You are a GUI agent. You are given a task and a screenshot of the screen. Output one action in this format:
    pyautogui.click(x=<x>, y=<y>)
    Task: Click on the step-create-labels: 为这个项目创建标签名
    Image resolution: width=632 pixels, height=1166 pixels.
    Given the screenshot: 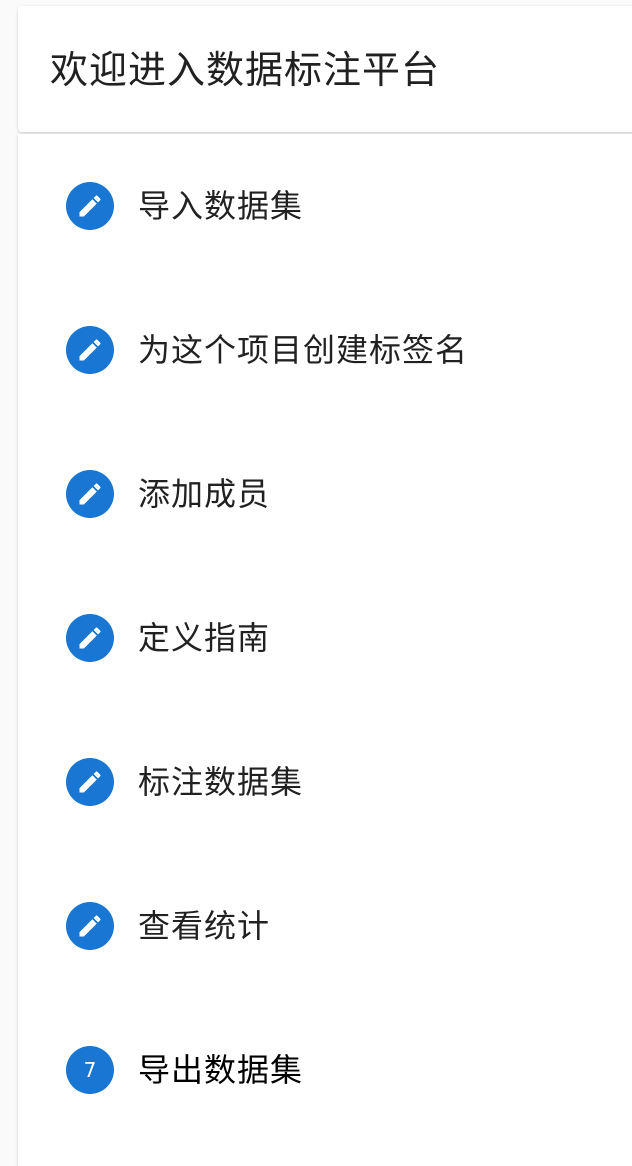 What is the action you would take?
    pyautogui.click(x=325, y=350)
    